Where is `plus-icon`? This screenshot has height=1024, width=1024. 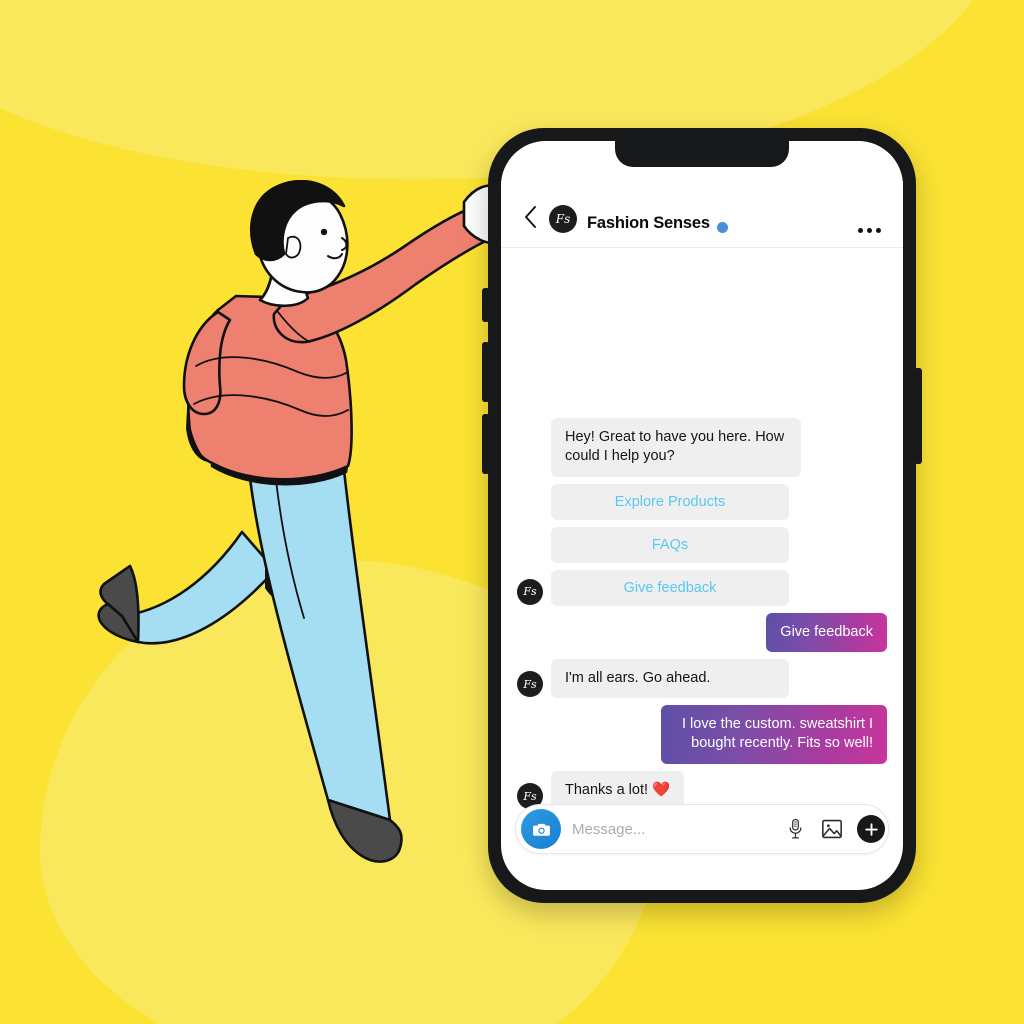 plus-icon is located at coordinates (871, 829).